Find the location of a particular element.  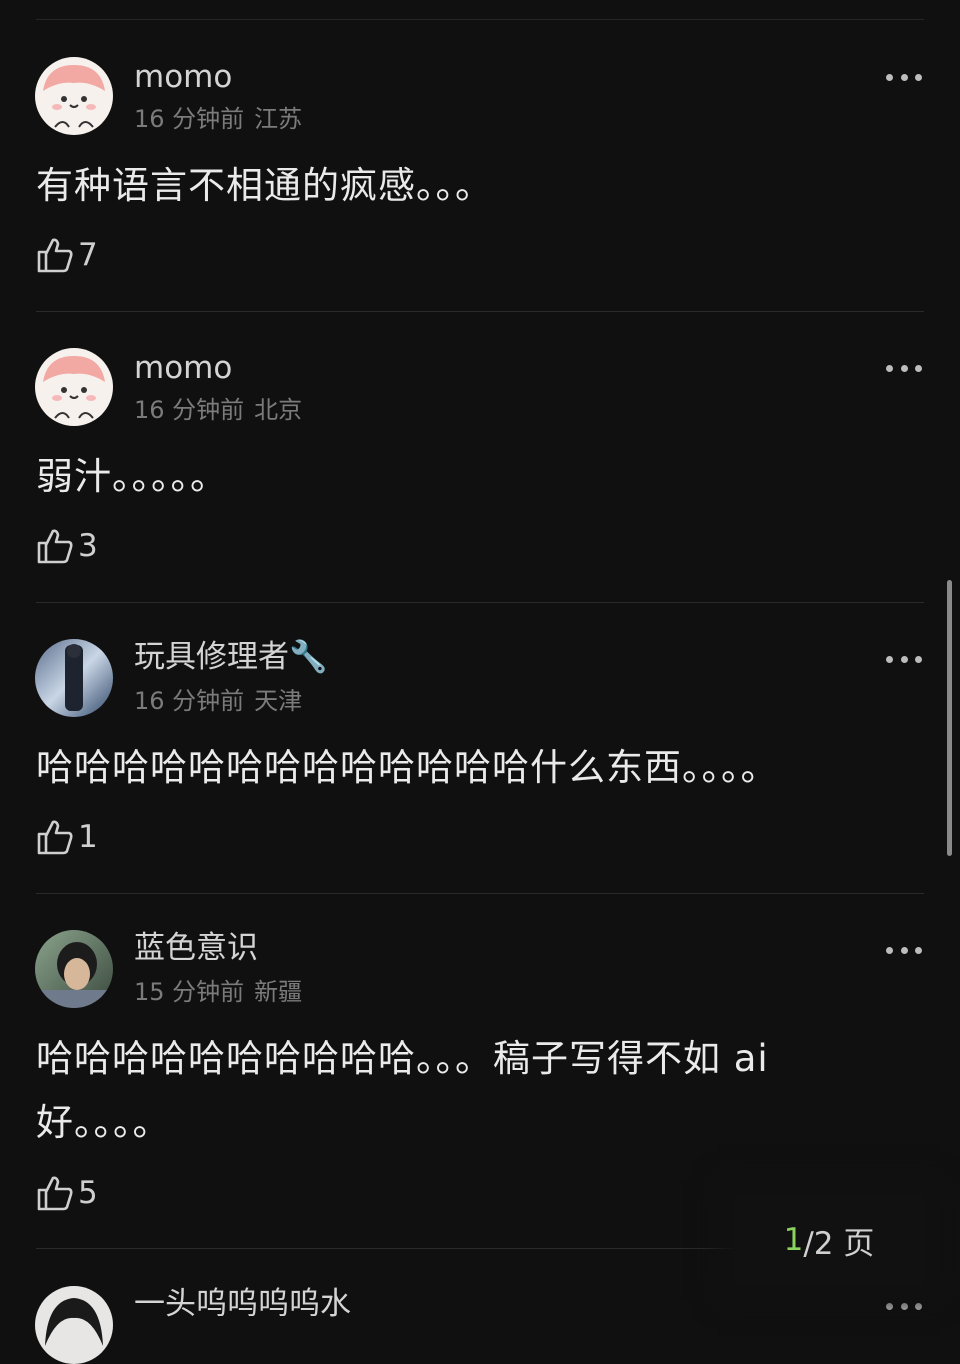

location: 新疆 is located at coordinates (278, 992).